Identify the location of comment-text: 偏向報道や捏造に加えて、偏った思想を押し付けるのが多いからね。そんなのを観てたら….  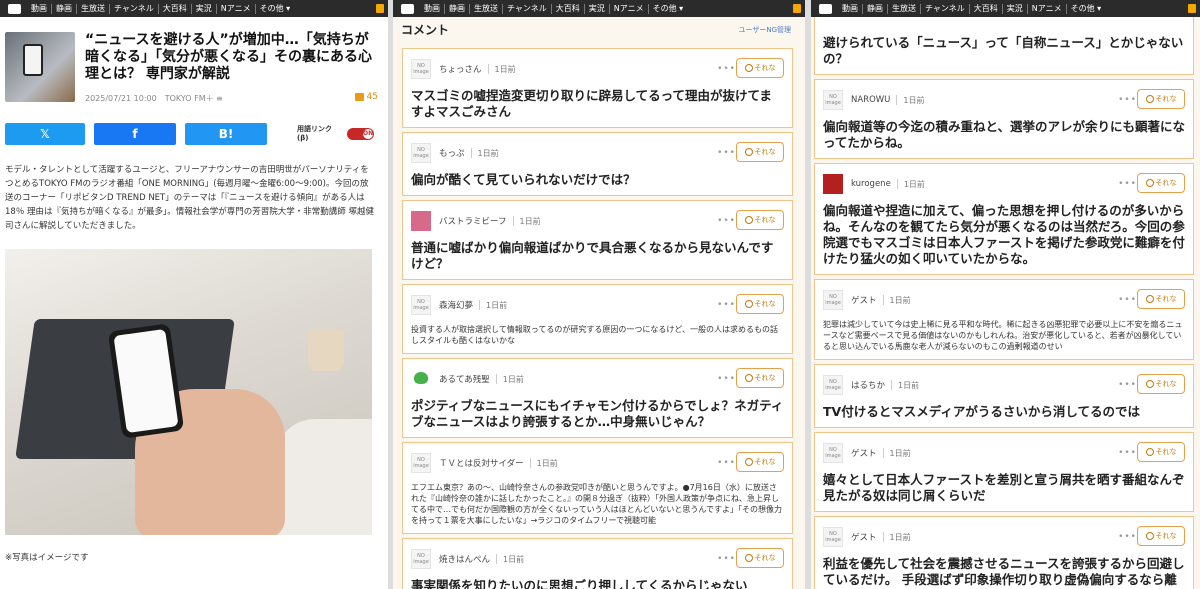
(1004, 234).